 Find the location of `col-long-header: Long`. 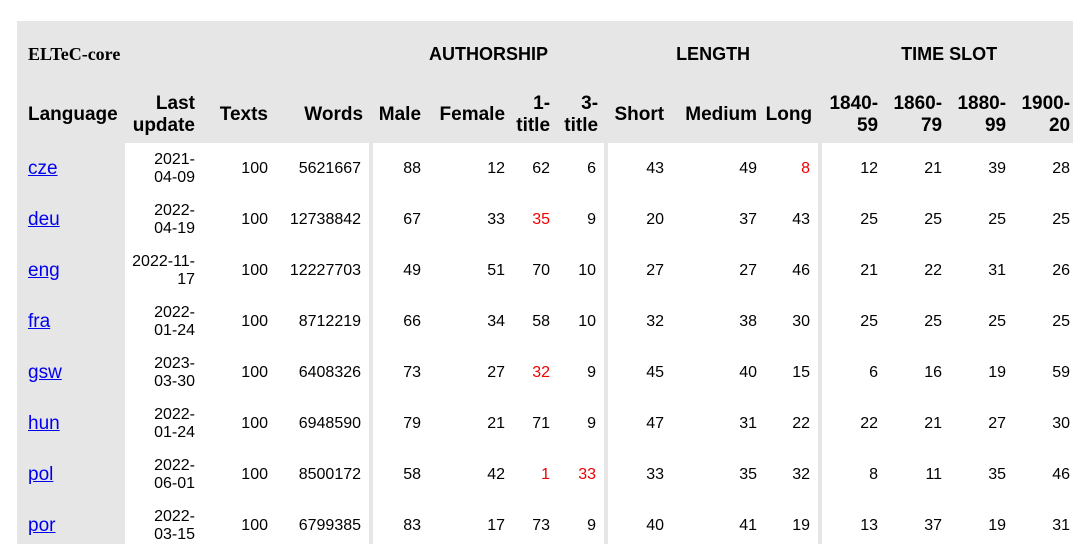

col-long-header: Long is located at coordinates (789, 114).